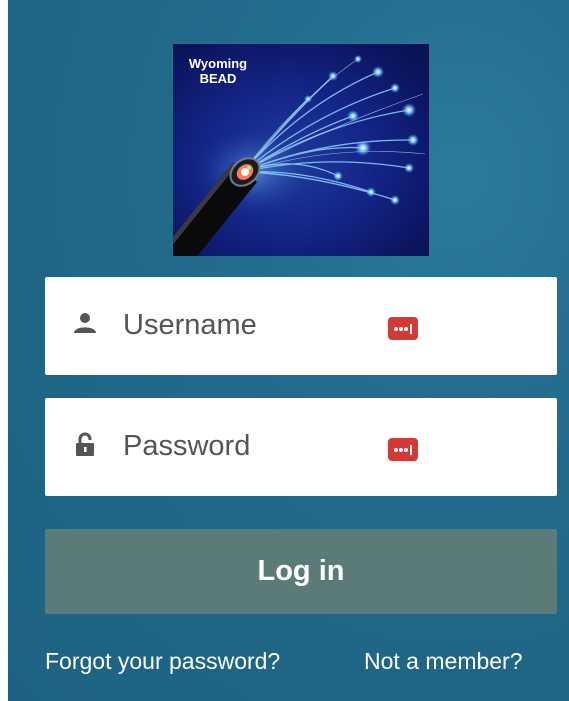 Image resolution: width=569 pixels, height=701 pixels. I want to click on wyoming-bead-logo: Wyoming BEAD, so click(301, 150).